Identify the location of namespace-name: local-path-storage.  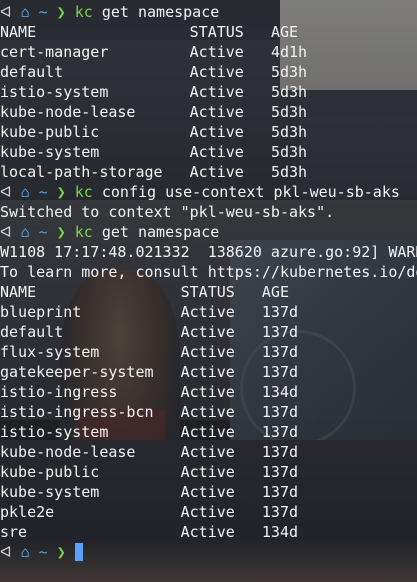
(81, 172).